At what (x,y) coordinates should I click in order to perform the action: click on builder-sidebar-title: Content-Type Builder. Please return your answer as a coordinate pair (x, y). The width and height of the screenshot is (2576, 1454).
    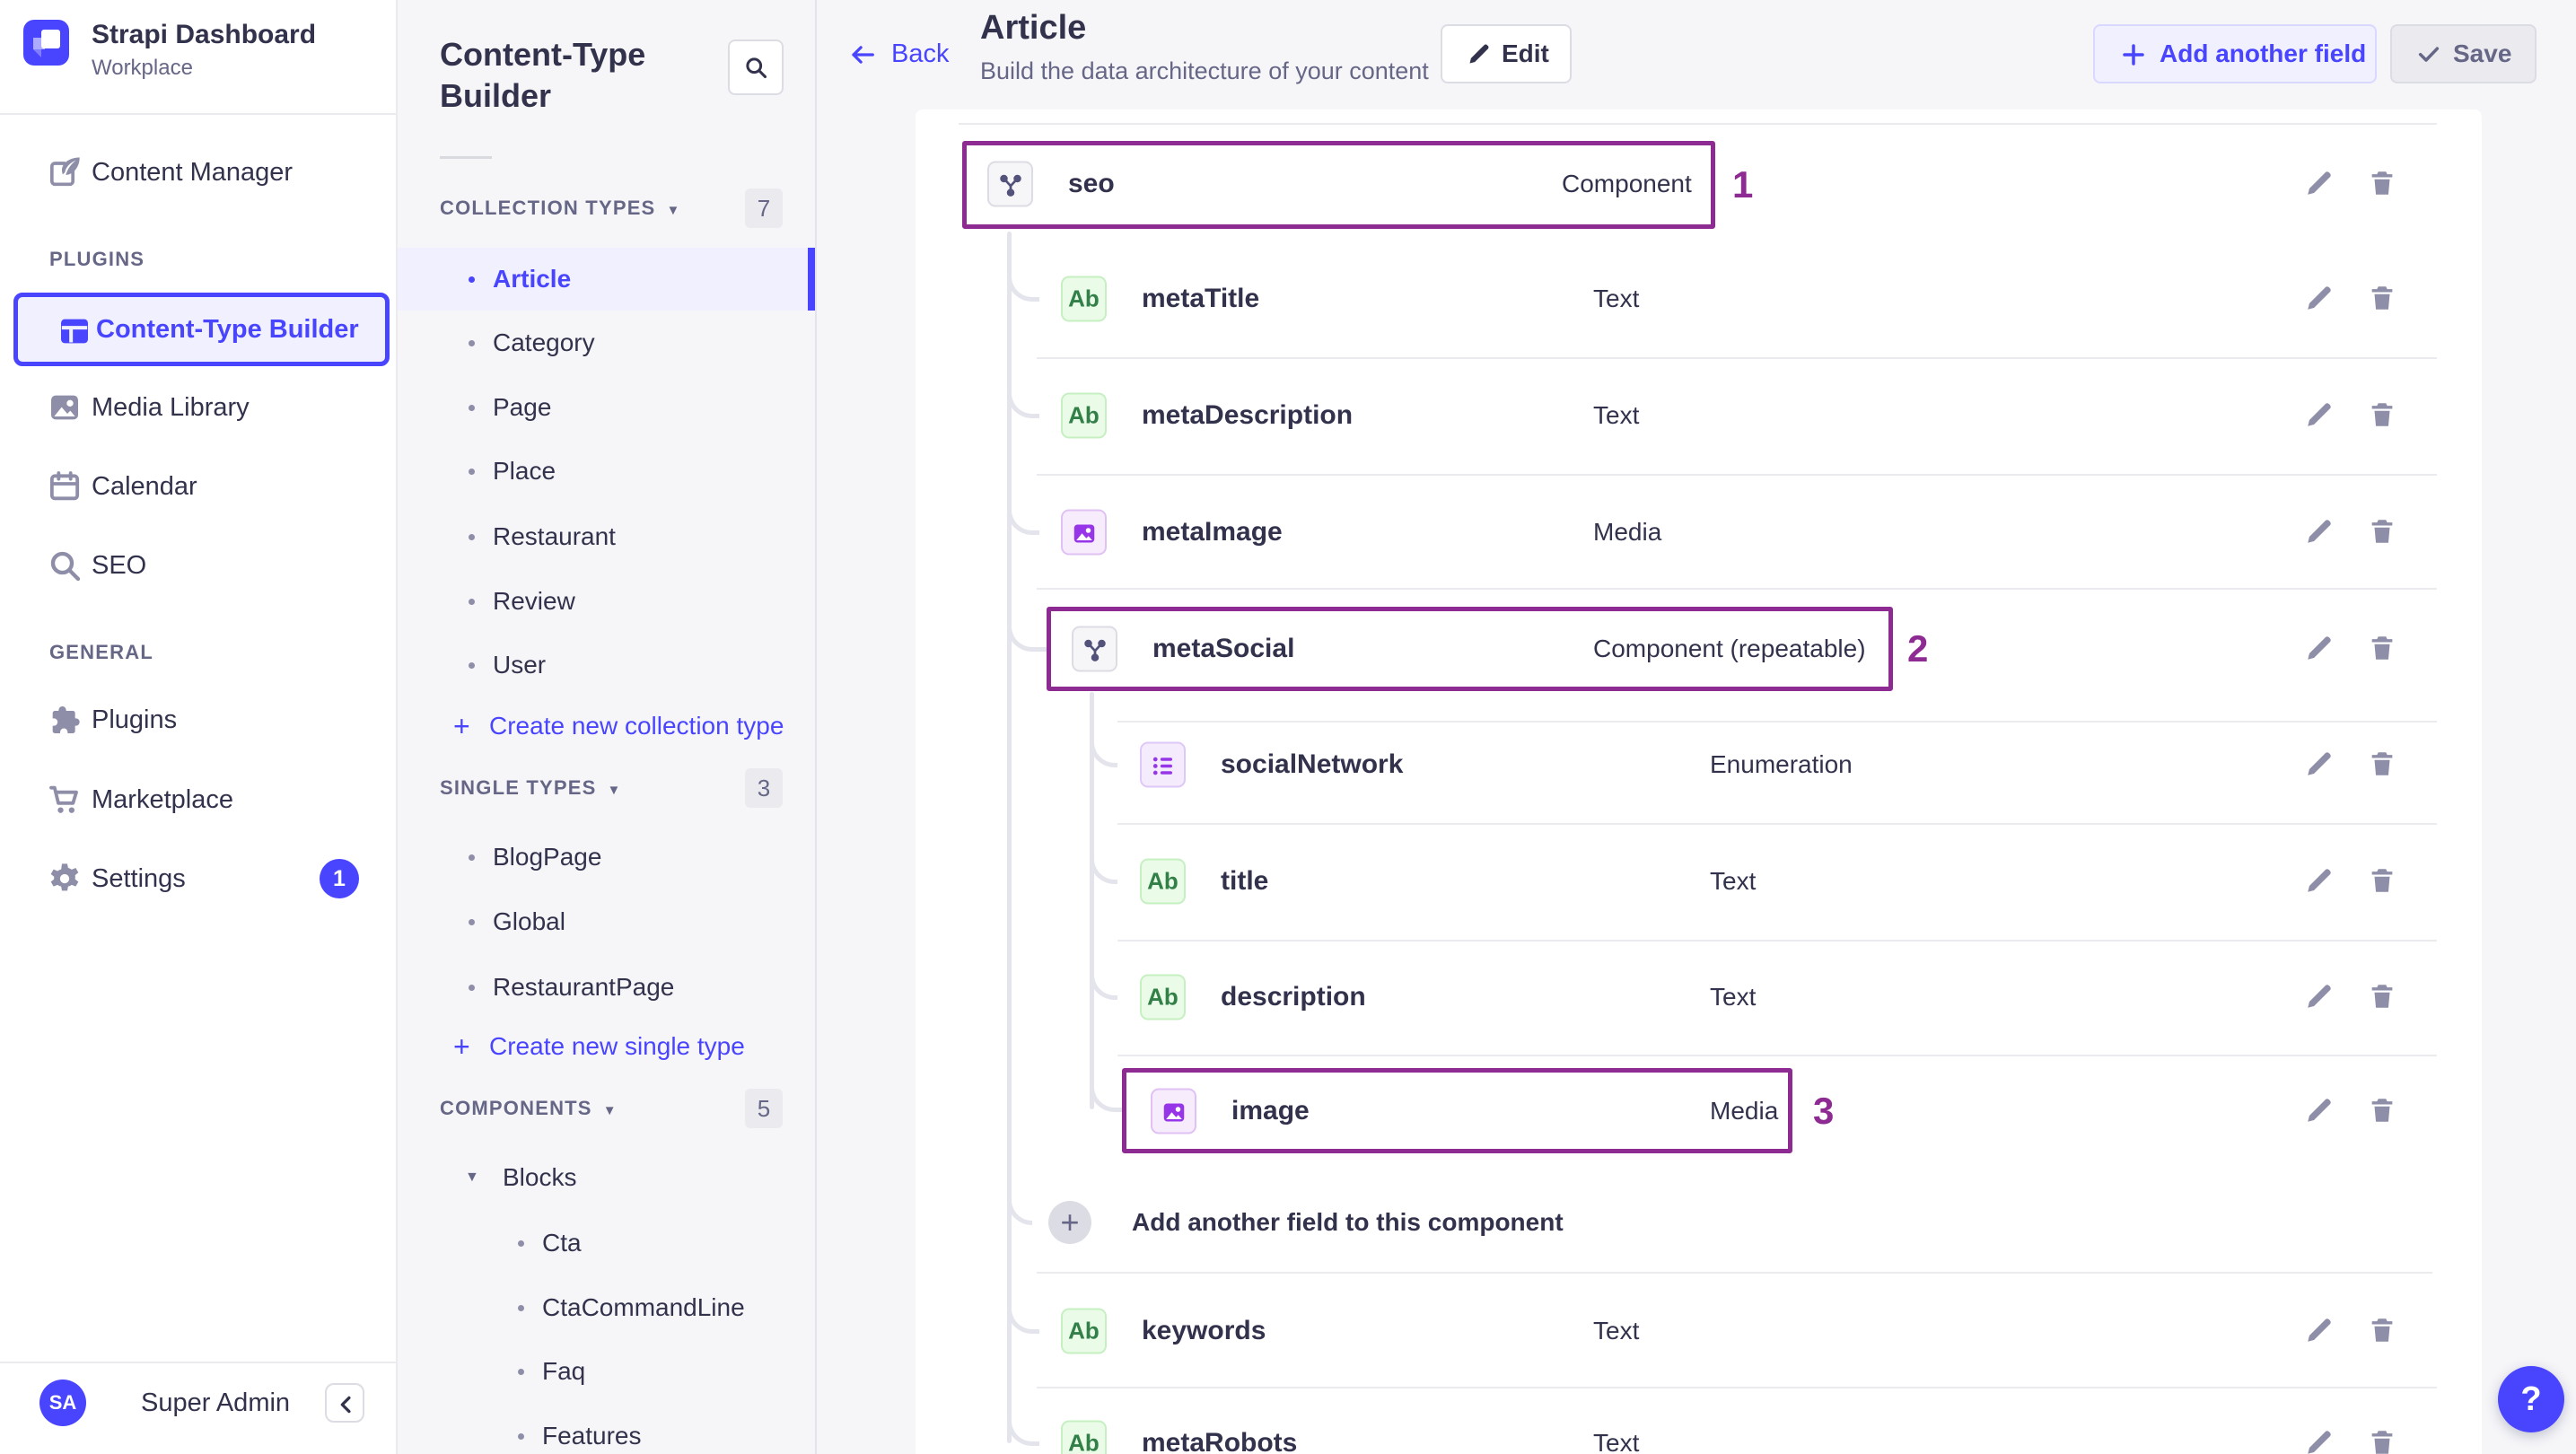
    Looking at the image, I should click on (543, 75).